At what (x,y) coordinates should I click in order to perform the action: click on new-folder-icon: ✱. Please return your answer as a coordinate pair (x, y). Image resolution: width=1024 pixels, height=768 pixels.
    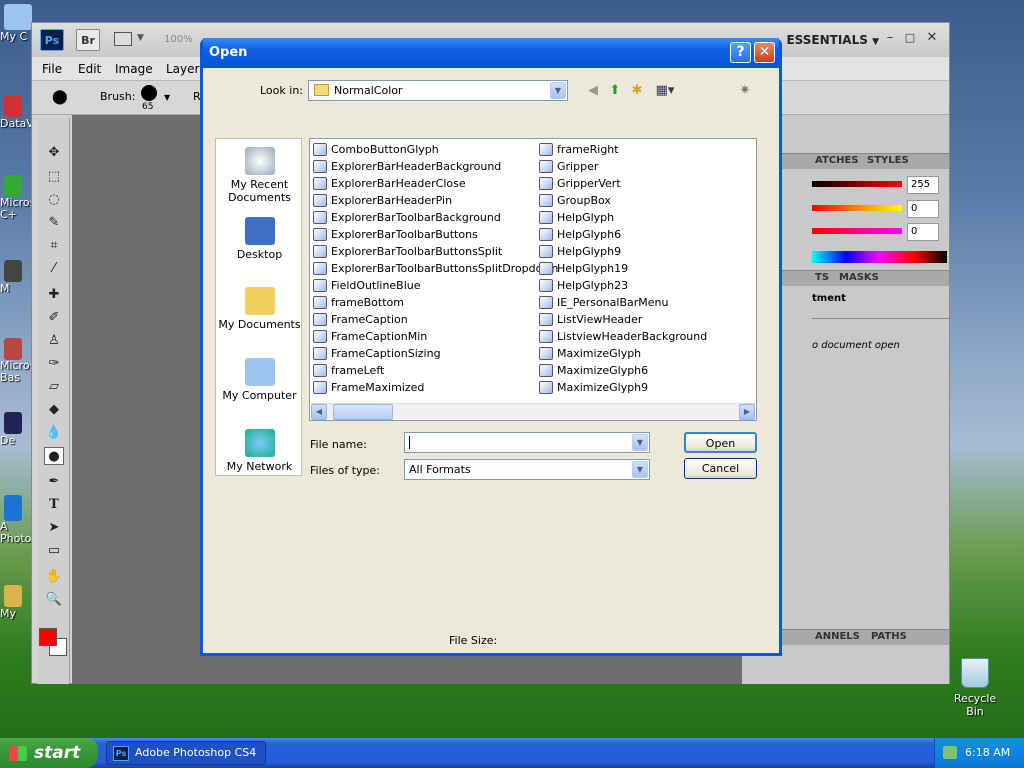
    Looking at the image, I should click on (637, 91).